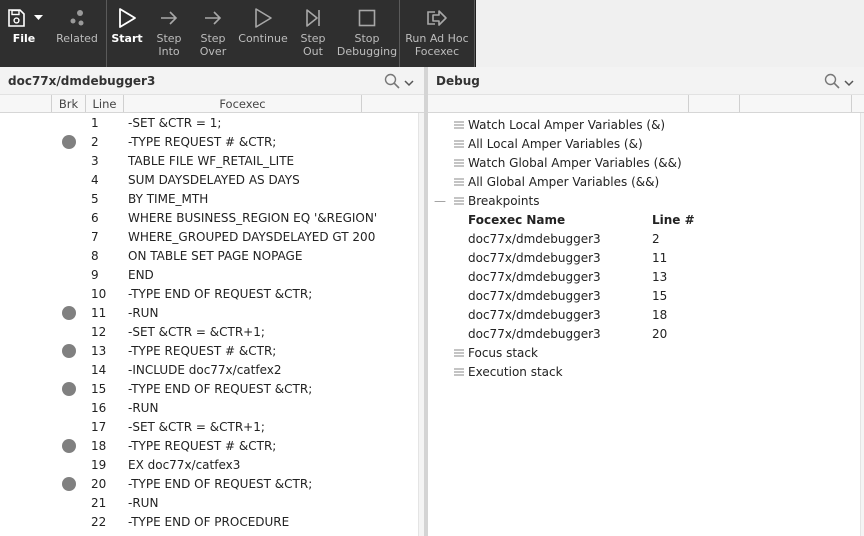 Image resolution: width=864 pixels, height=536 pixels. Describe the element at coordinates (213, 33) in the screenshot. I see `step-over-button: Step Over` at that location.